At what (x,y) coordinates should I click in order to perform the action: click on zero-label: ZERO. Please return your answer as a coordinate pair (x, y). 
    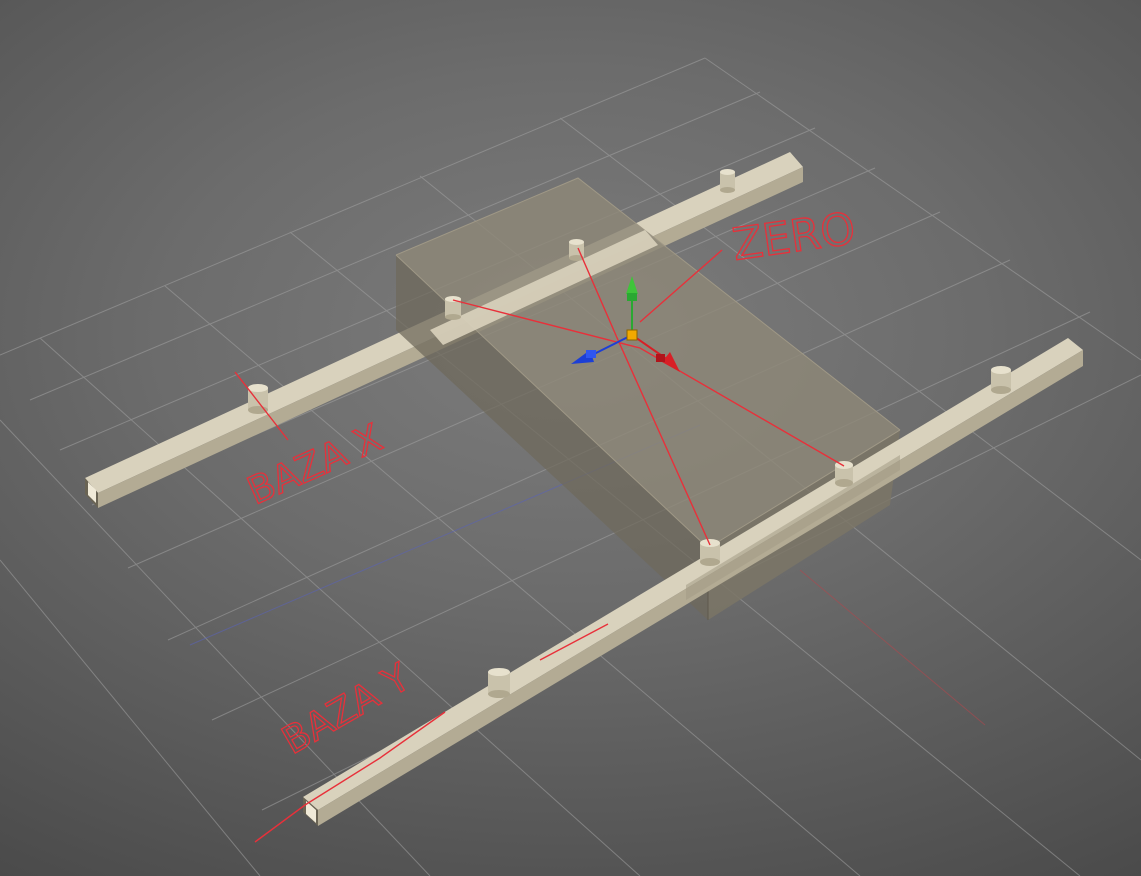
    Looking at the image, I should click on (793, 237).